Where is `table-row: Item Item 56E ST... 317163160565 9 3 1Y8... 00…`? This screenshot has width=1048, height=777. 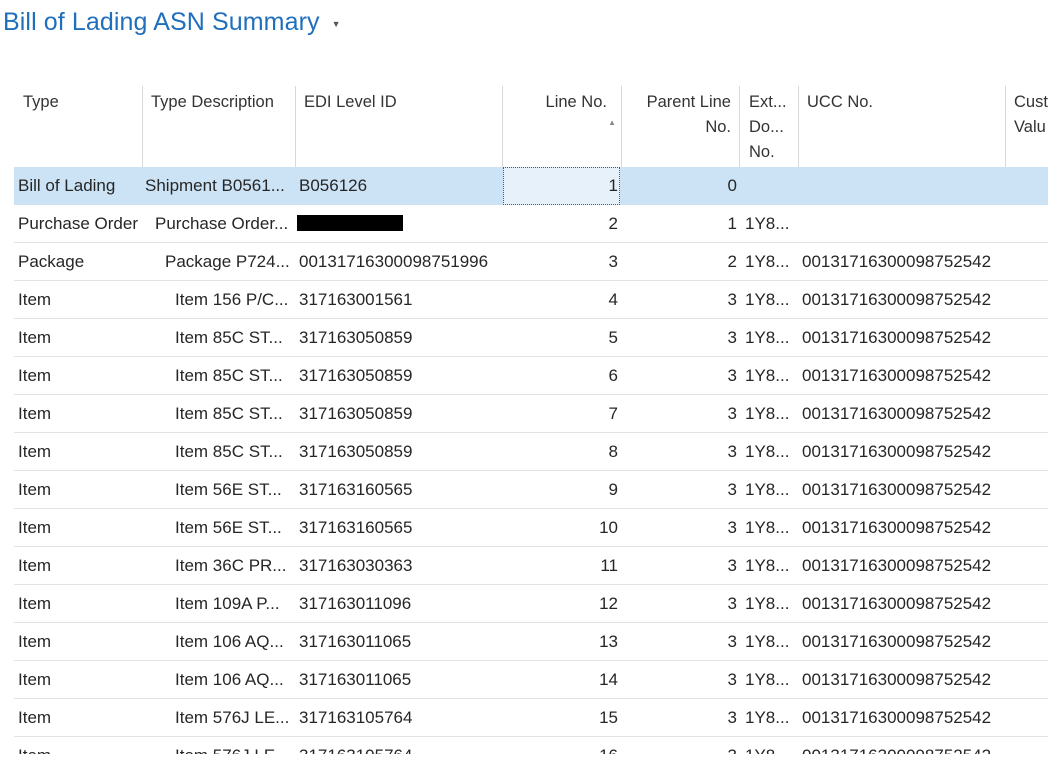
table-row: Item Item 56E ST... 317163160565 9 3 1Y8... 00… is located at coordinates (531, 490).